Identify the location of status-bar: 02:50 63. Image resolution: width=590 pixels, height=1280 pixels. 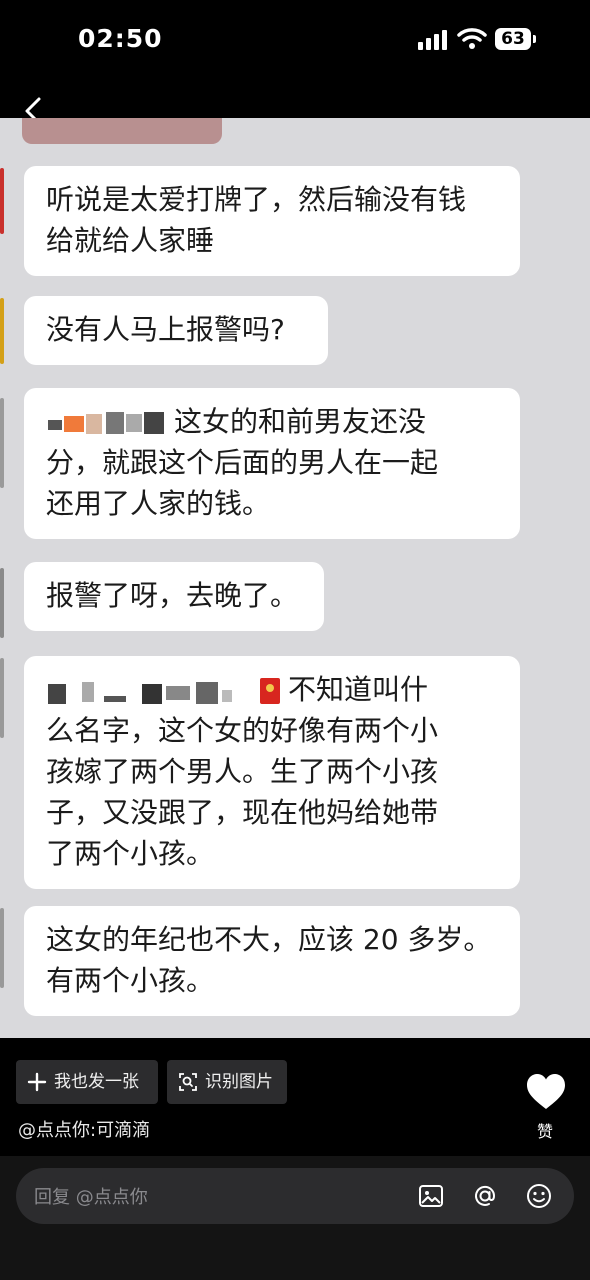
(295, 40).